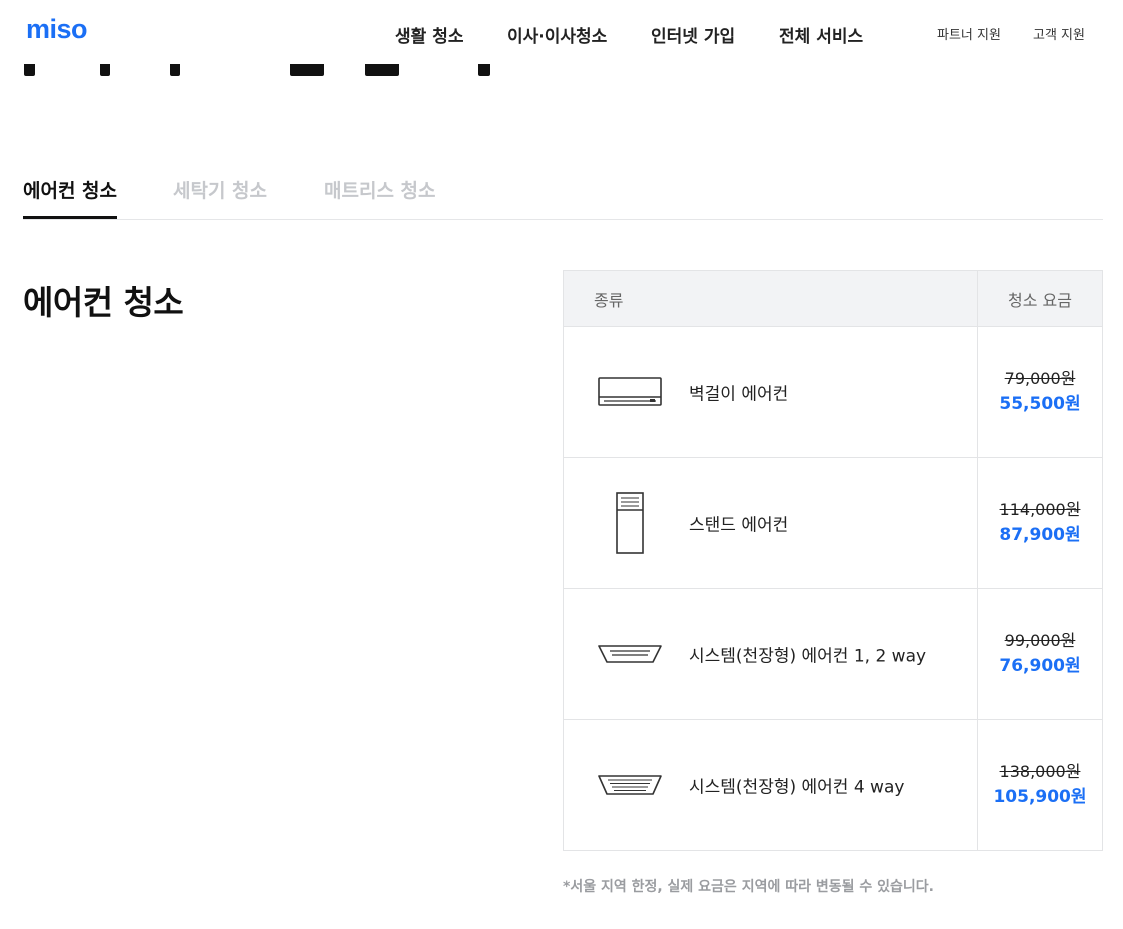 The width and height of the screenshot is (1123, 929). What do you see at coordinates (969, 33) in the screenshot?
I see `nav-partner-support: 파트너 지원` at bounding box center [969, 33].